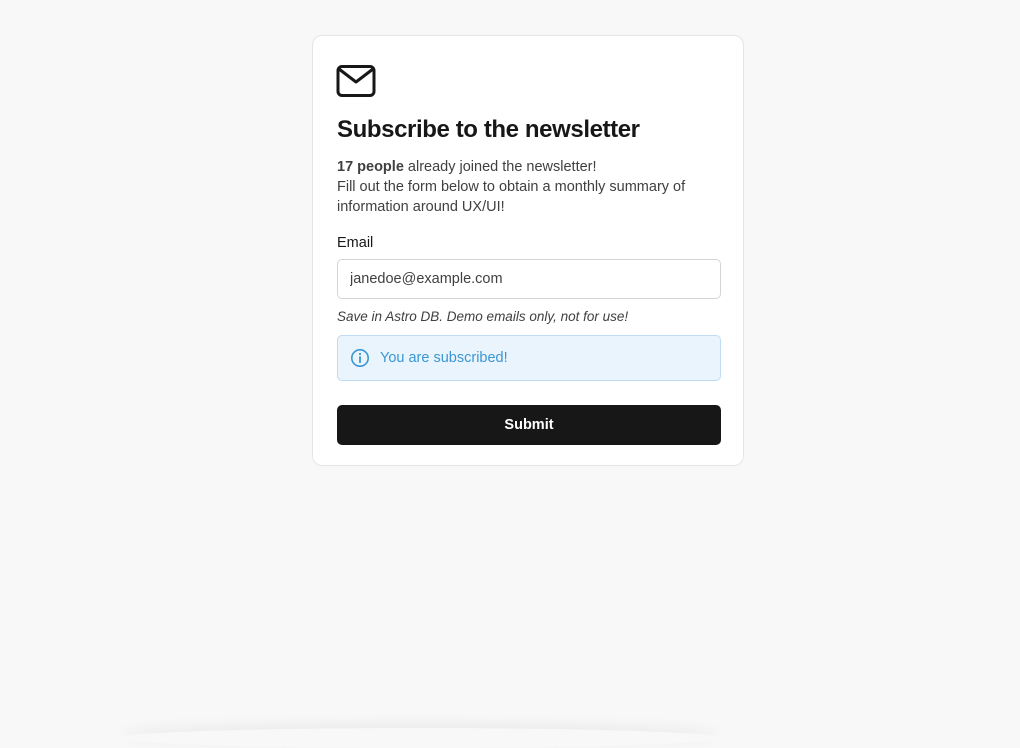  What do you see at coordinates (529, 358) in the screenshot?
I see `subscribed-alert: You are subscribed!` at bounding box center [529, 358].